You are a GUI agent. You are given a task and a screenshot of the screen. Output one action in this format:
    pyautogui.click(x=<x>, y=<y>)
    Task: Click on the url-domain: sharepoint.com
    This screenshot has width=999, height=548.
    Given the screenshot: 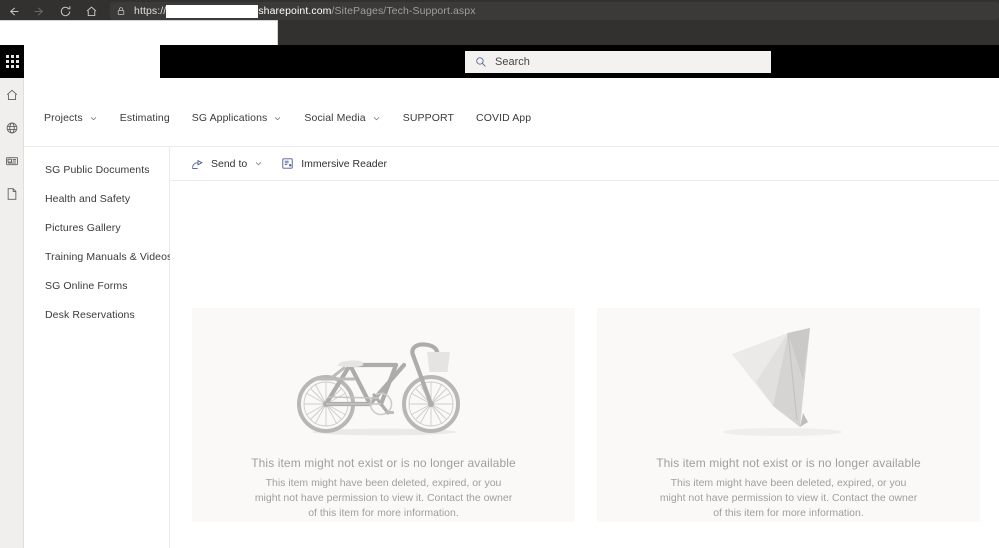 What is the action you would take?
    pyautogui.click(x=295, y=11)
    